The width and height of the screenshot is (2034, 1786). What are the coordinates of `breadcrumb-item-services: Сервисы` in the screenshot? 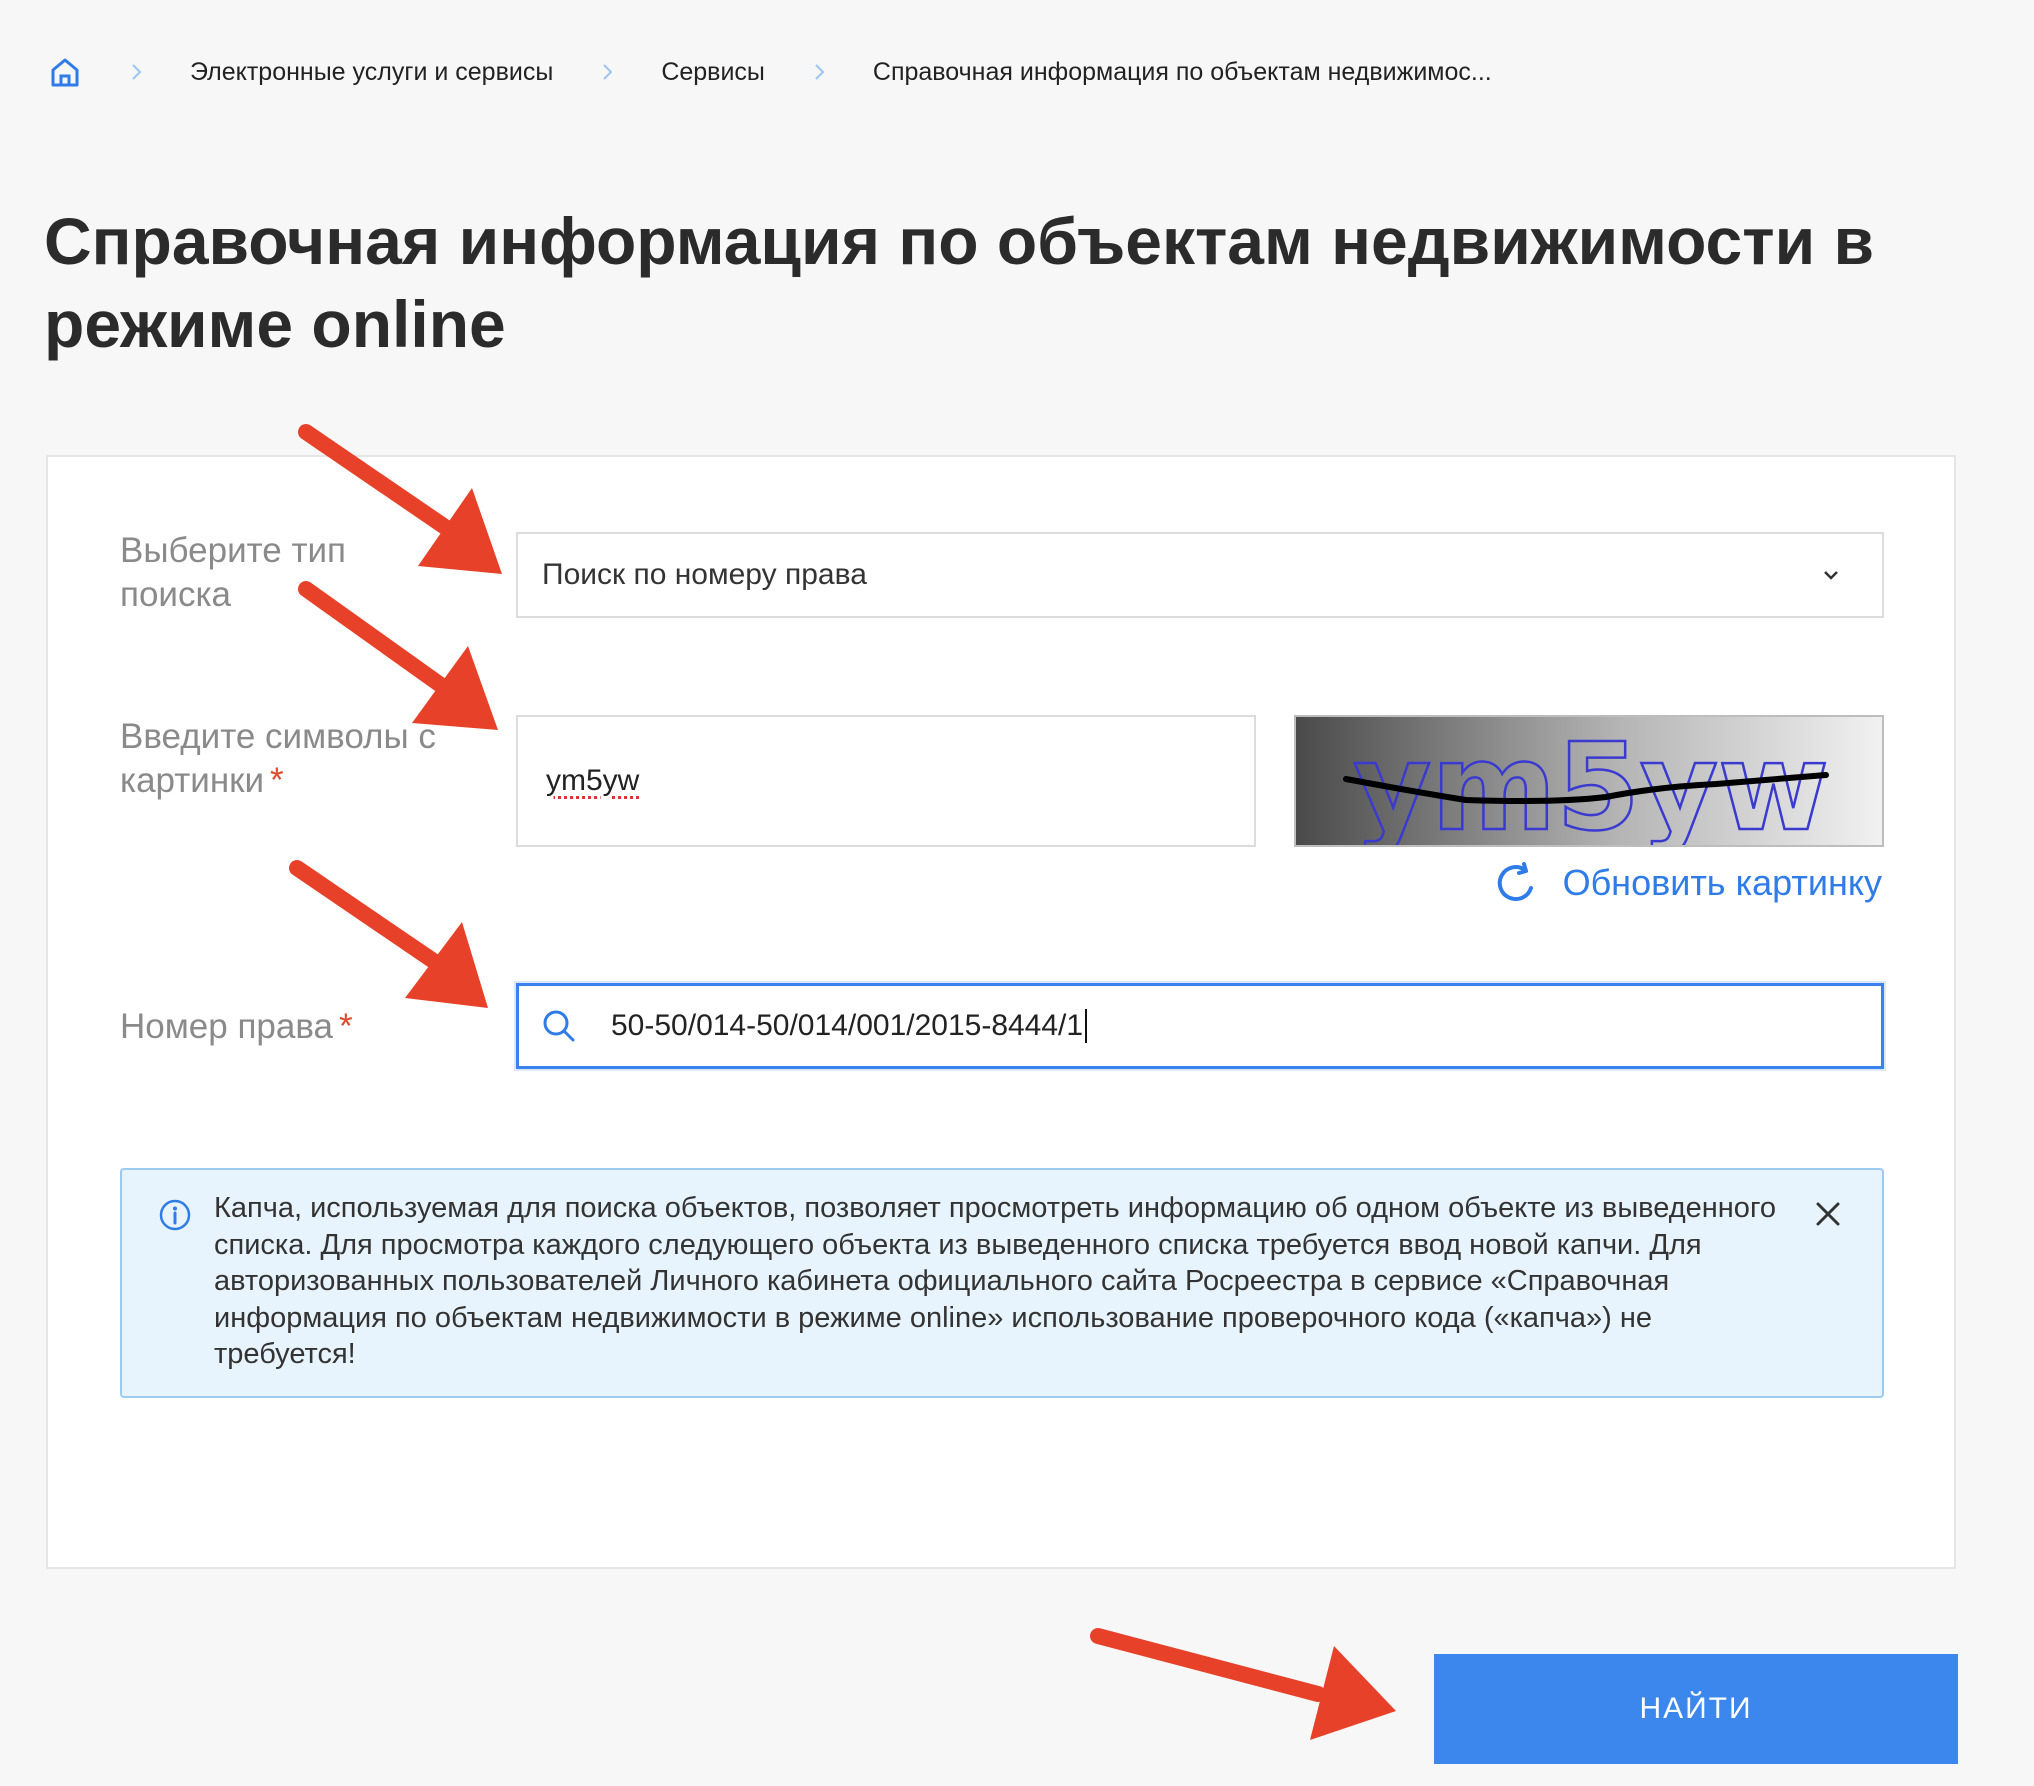 It's located at (713, 72).